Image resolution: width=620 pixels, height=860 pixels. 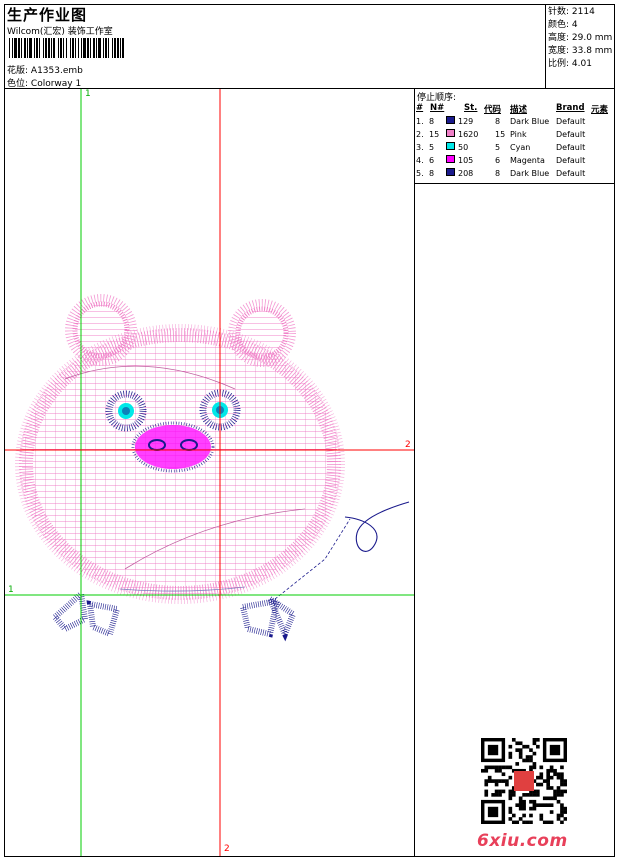 I want to click on file-name: A1353.emb, so click(x=56, y=71).